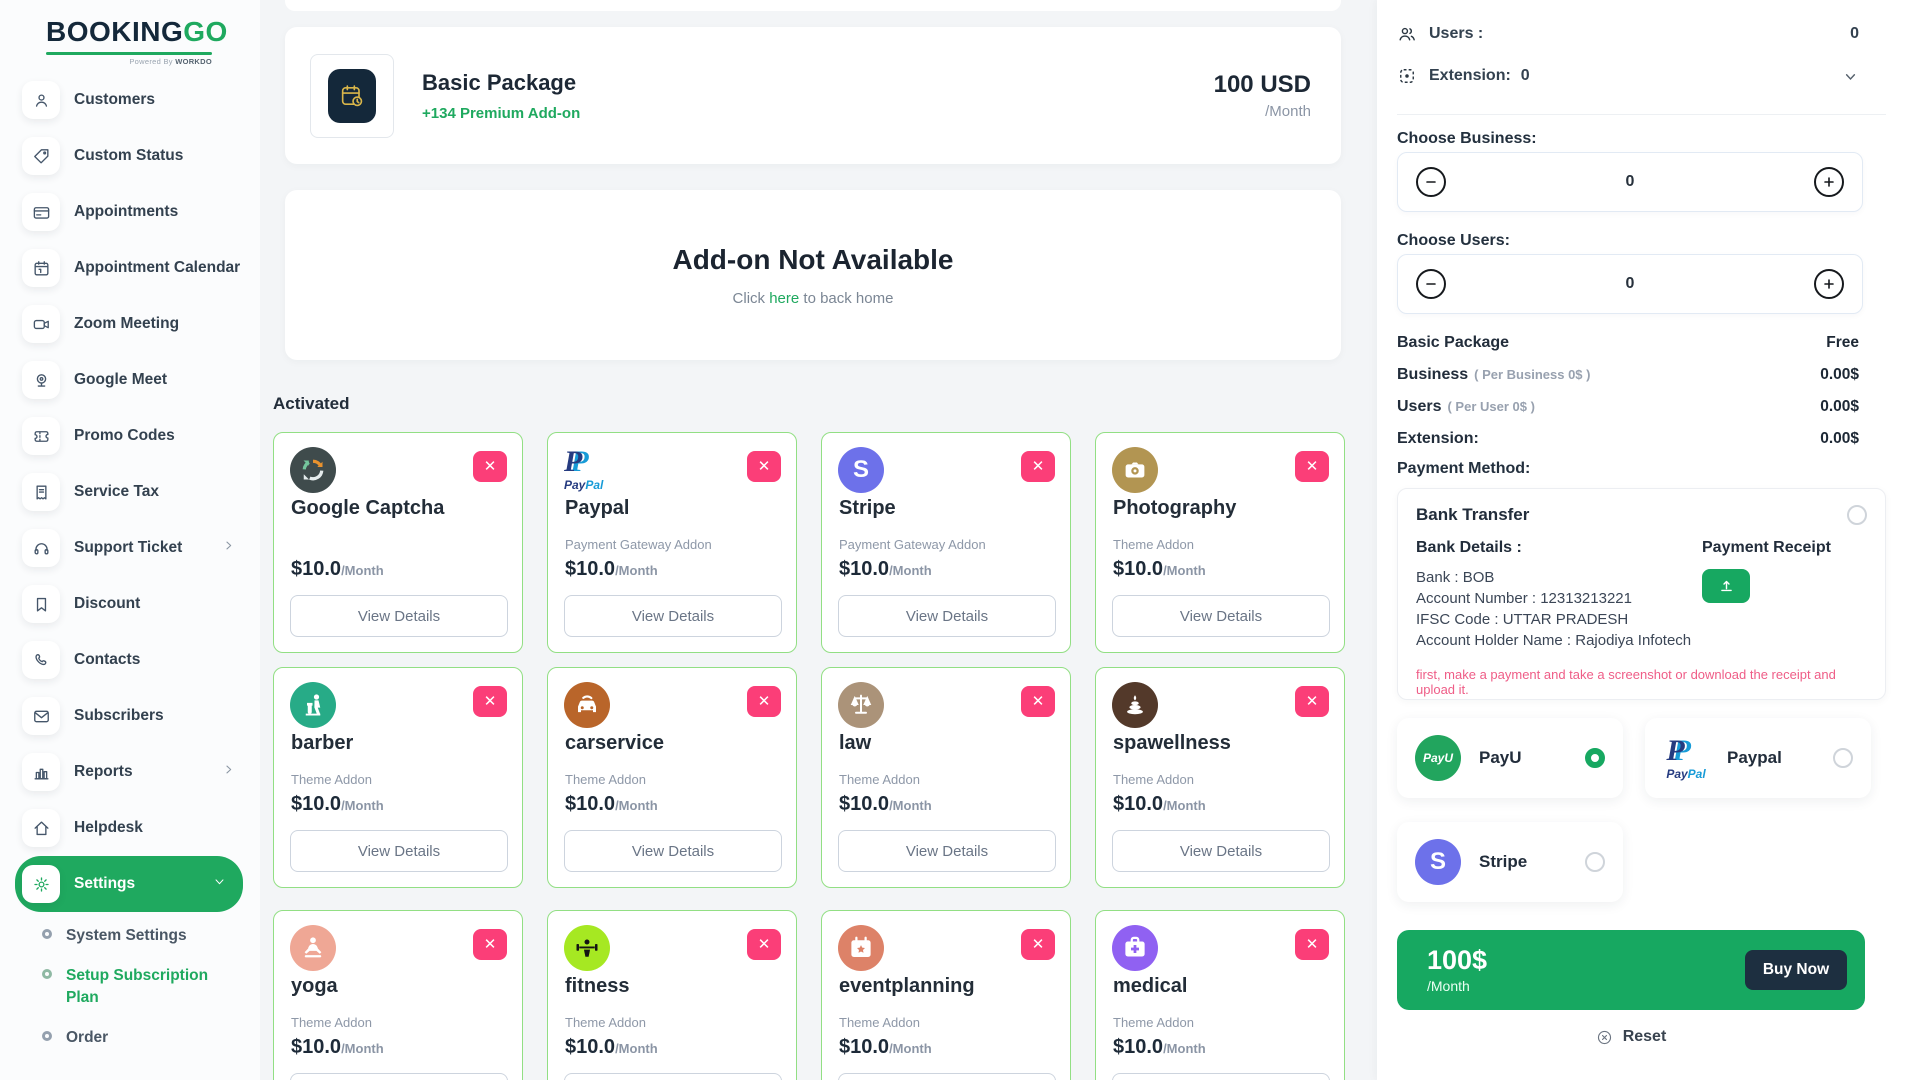  Describe the element at coordinates (130, 1038) in the screenshot. I see `submenu-item-order: Order` at that location.